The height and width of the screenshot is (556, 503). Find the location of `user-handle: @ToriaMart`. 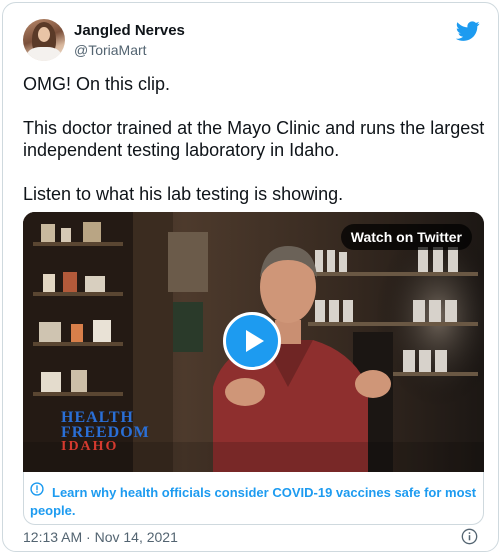

user-handle: @ToriaMart is located at coordinates (110, 50).